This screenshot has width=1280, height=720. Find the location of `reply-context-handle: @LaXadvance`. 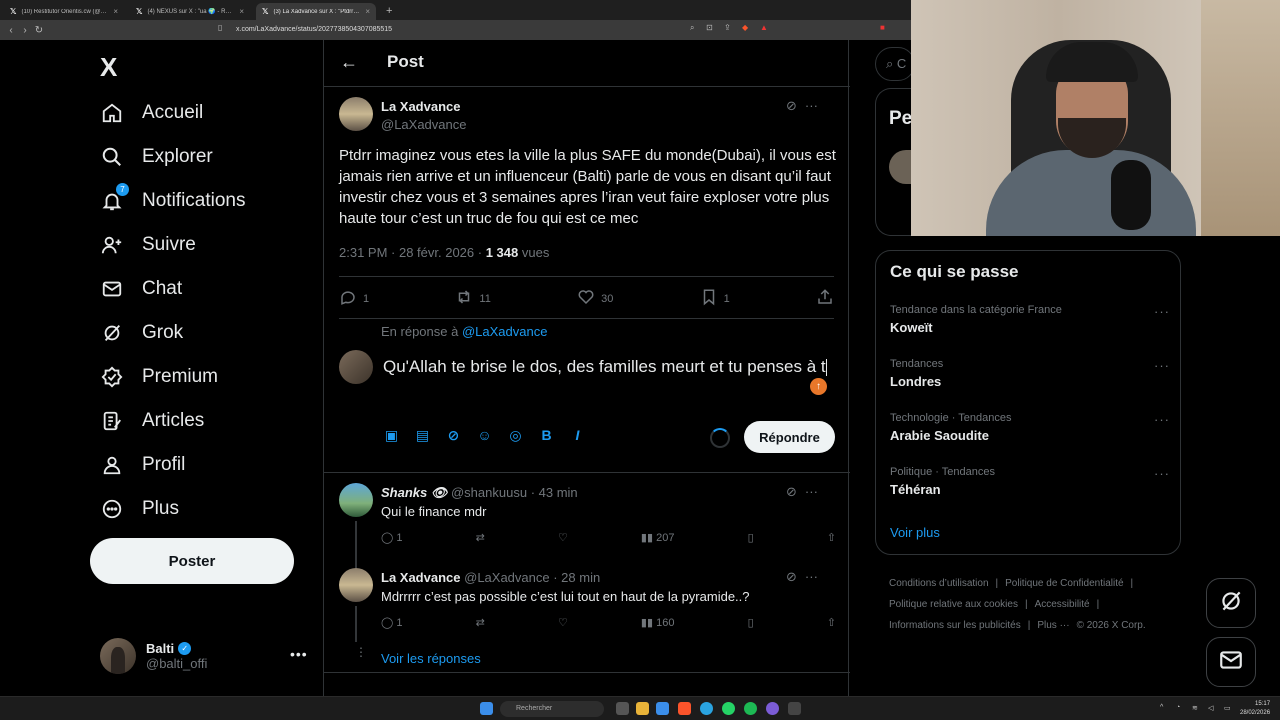

reply-context-handle: @LaXadvance is located at coordinates (504, 331).